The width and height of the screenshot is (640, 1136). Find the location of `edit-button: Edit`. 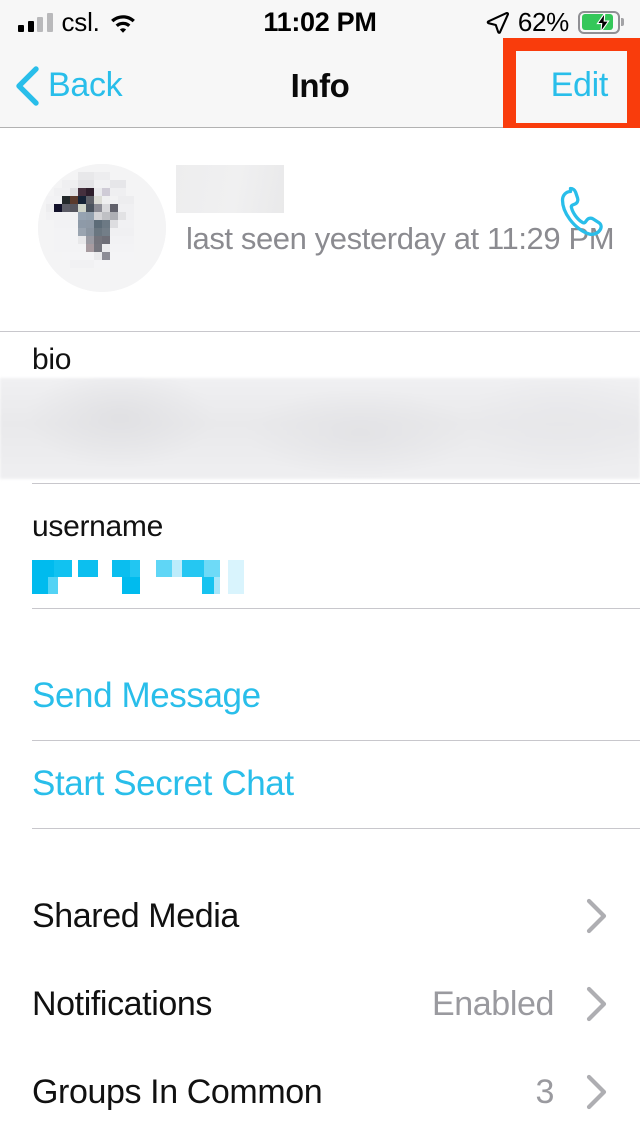

edit-button: Edit is located at coordinates (580, 85).